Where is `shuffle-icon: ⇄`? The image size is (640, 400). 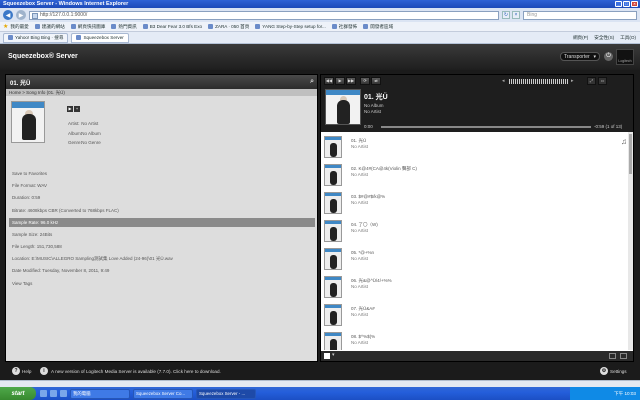
shuffle-icon: ⇄ is located at coordinates (376, 81).